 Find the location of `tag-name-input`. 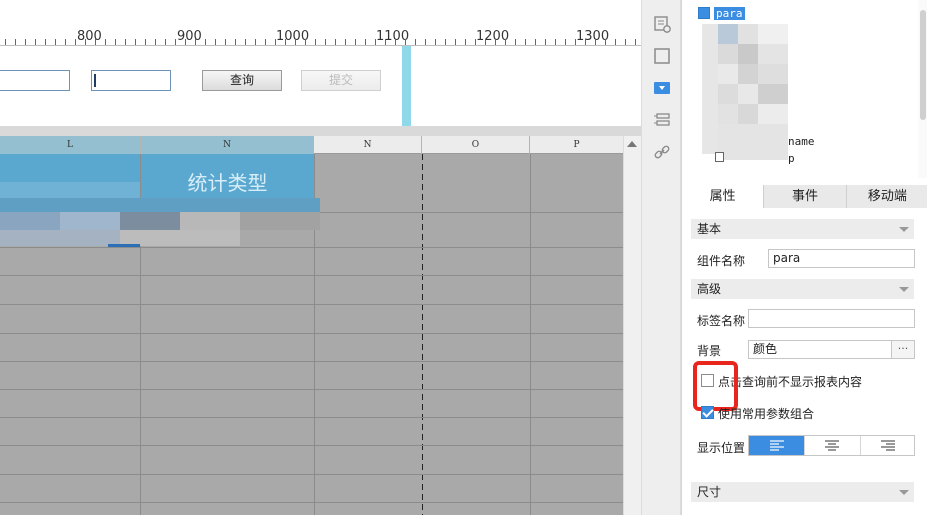

tag-name-input is located at coordinates (831, 318).